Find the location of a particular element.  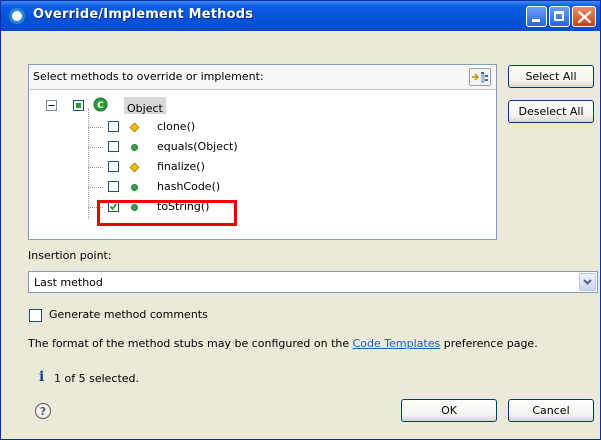

tree-item-object-label: Object is located at coordinates (145, 108).